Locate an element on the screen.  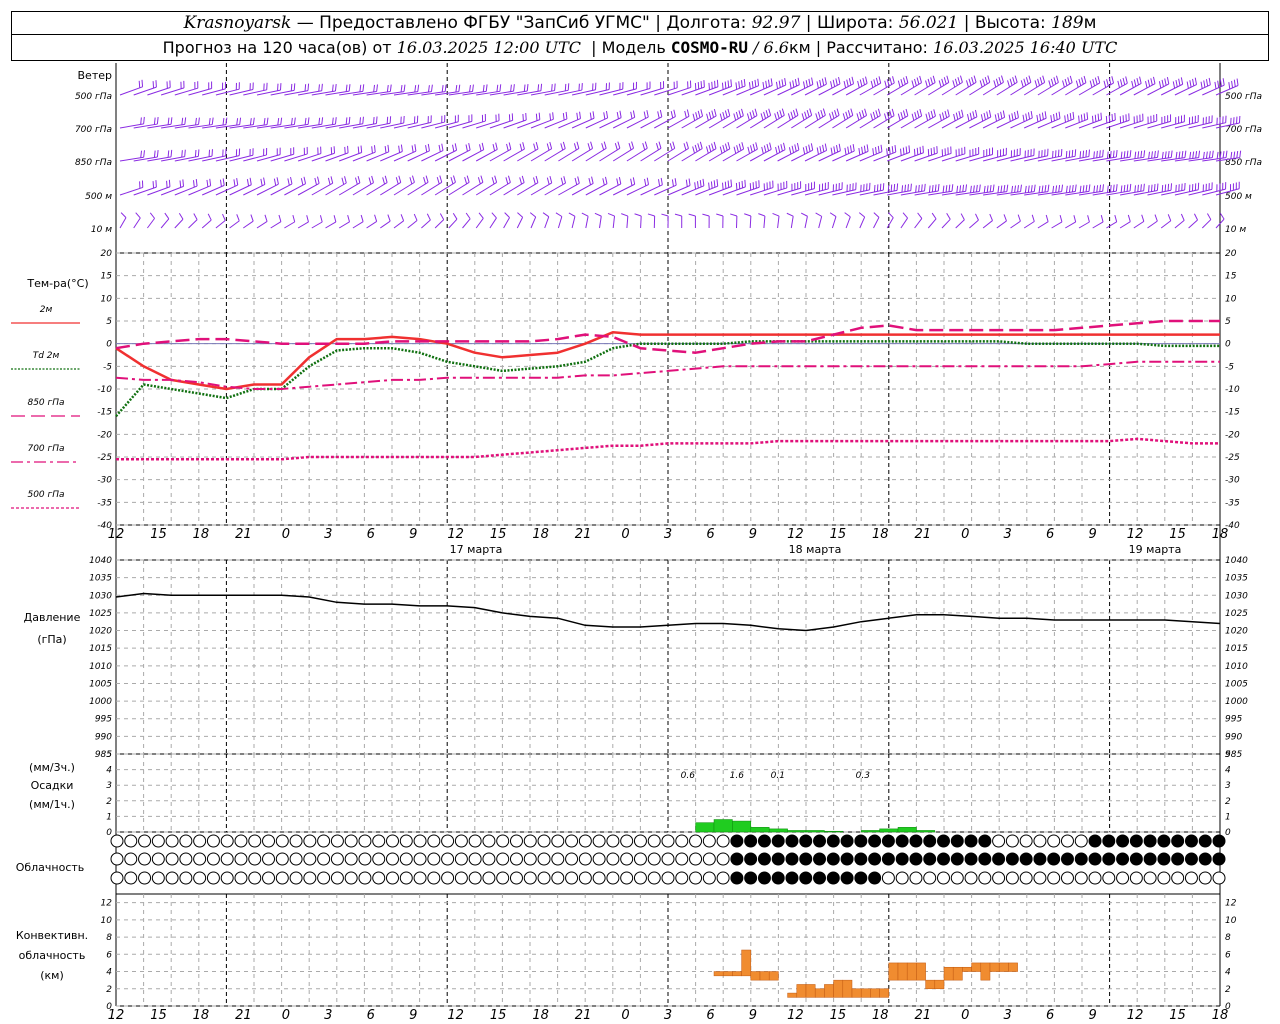
hour-label-bottom: 3 is located at coordinates (668, 1015).